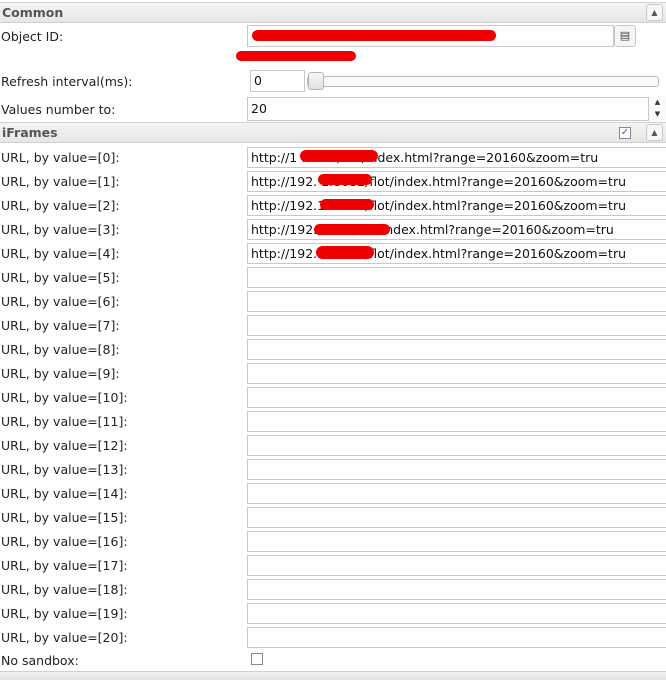  Describe the element at coordinates (33, 12) in the screenshot. I see `common-section-title: Common` at that location.